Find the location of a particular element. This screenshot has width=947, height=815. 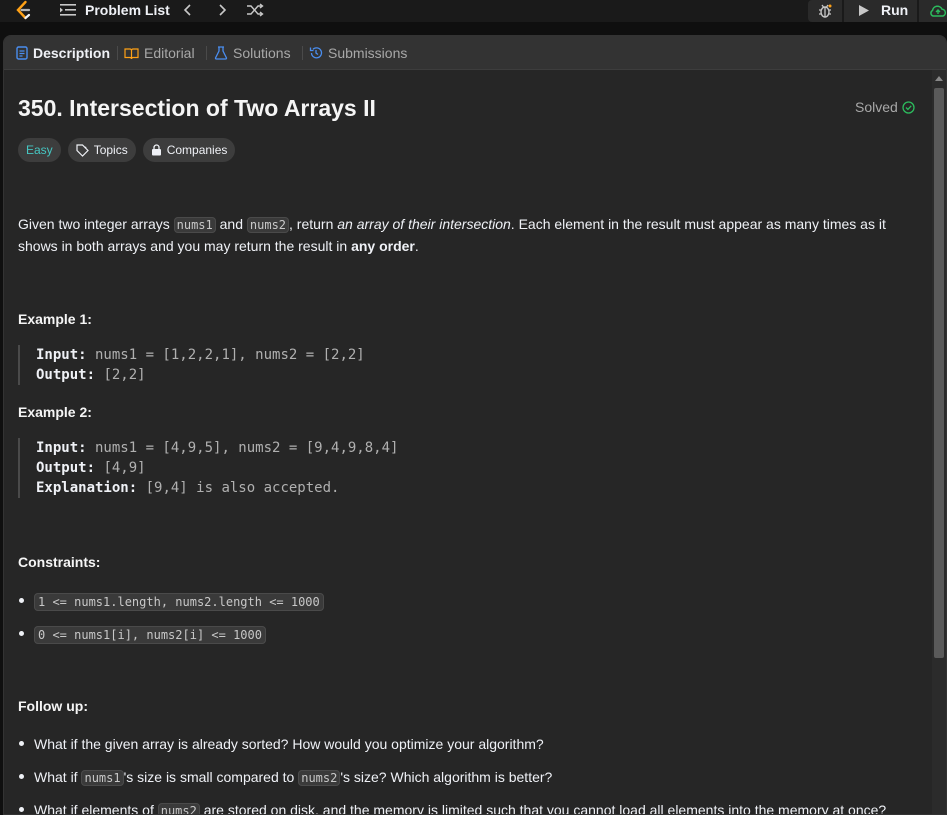

problem-title: 350. Intersection of Two Arrays II is located at coordinates (197, 108).